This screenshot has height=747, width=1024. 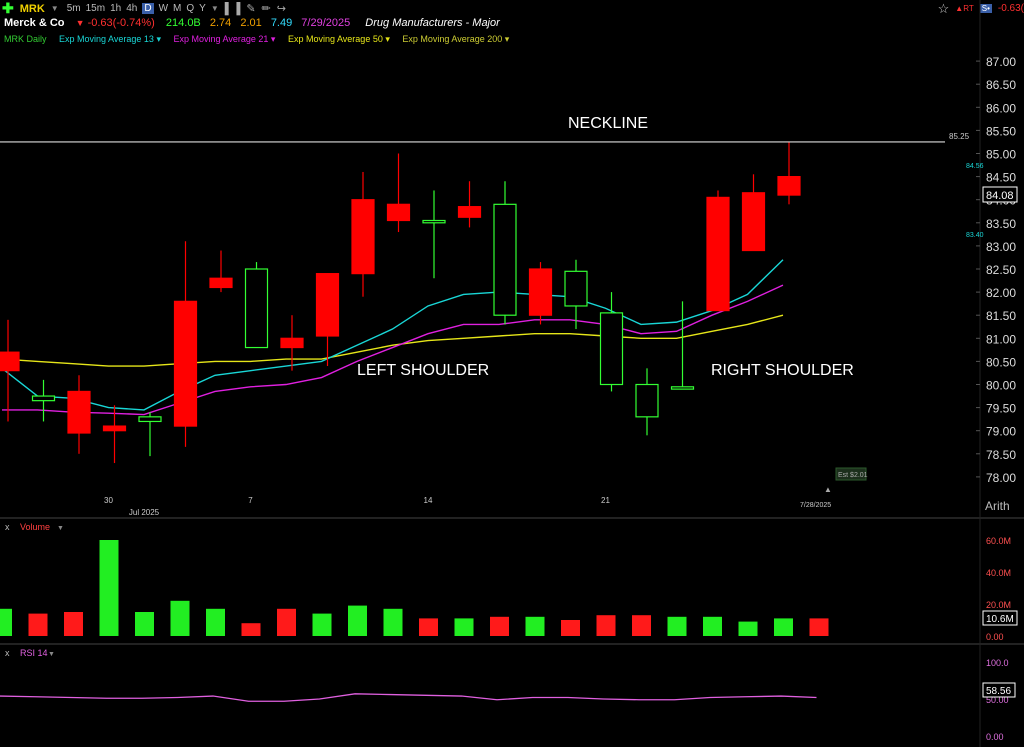 I want to click on volume-close-icon: x, so click(x=7, y=527).